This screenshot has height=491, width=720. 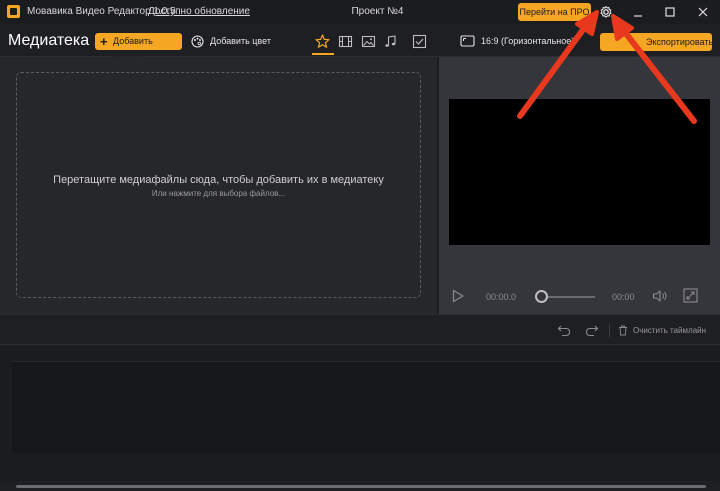 I want to click on go-pro-button: Перейти на ПРО, so click(x=554, y=12).